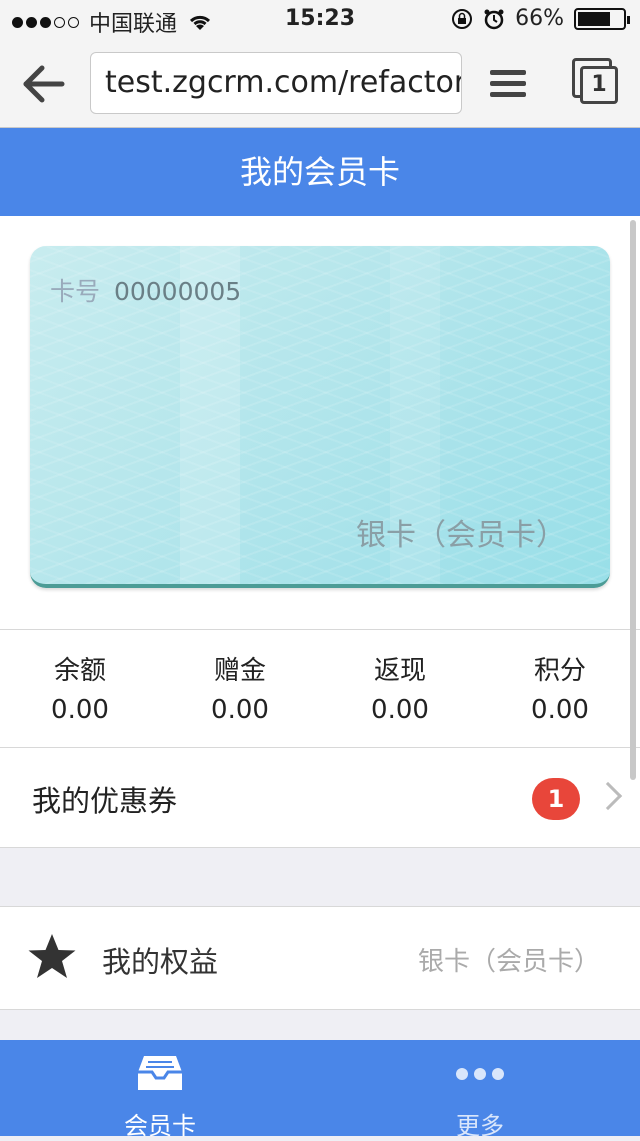  I want to click on address-bar: test.zgcrm.com/refactor/, so click(276, 83).